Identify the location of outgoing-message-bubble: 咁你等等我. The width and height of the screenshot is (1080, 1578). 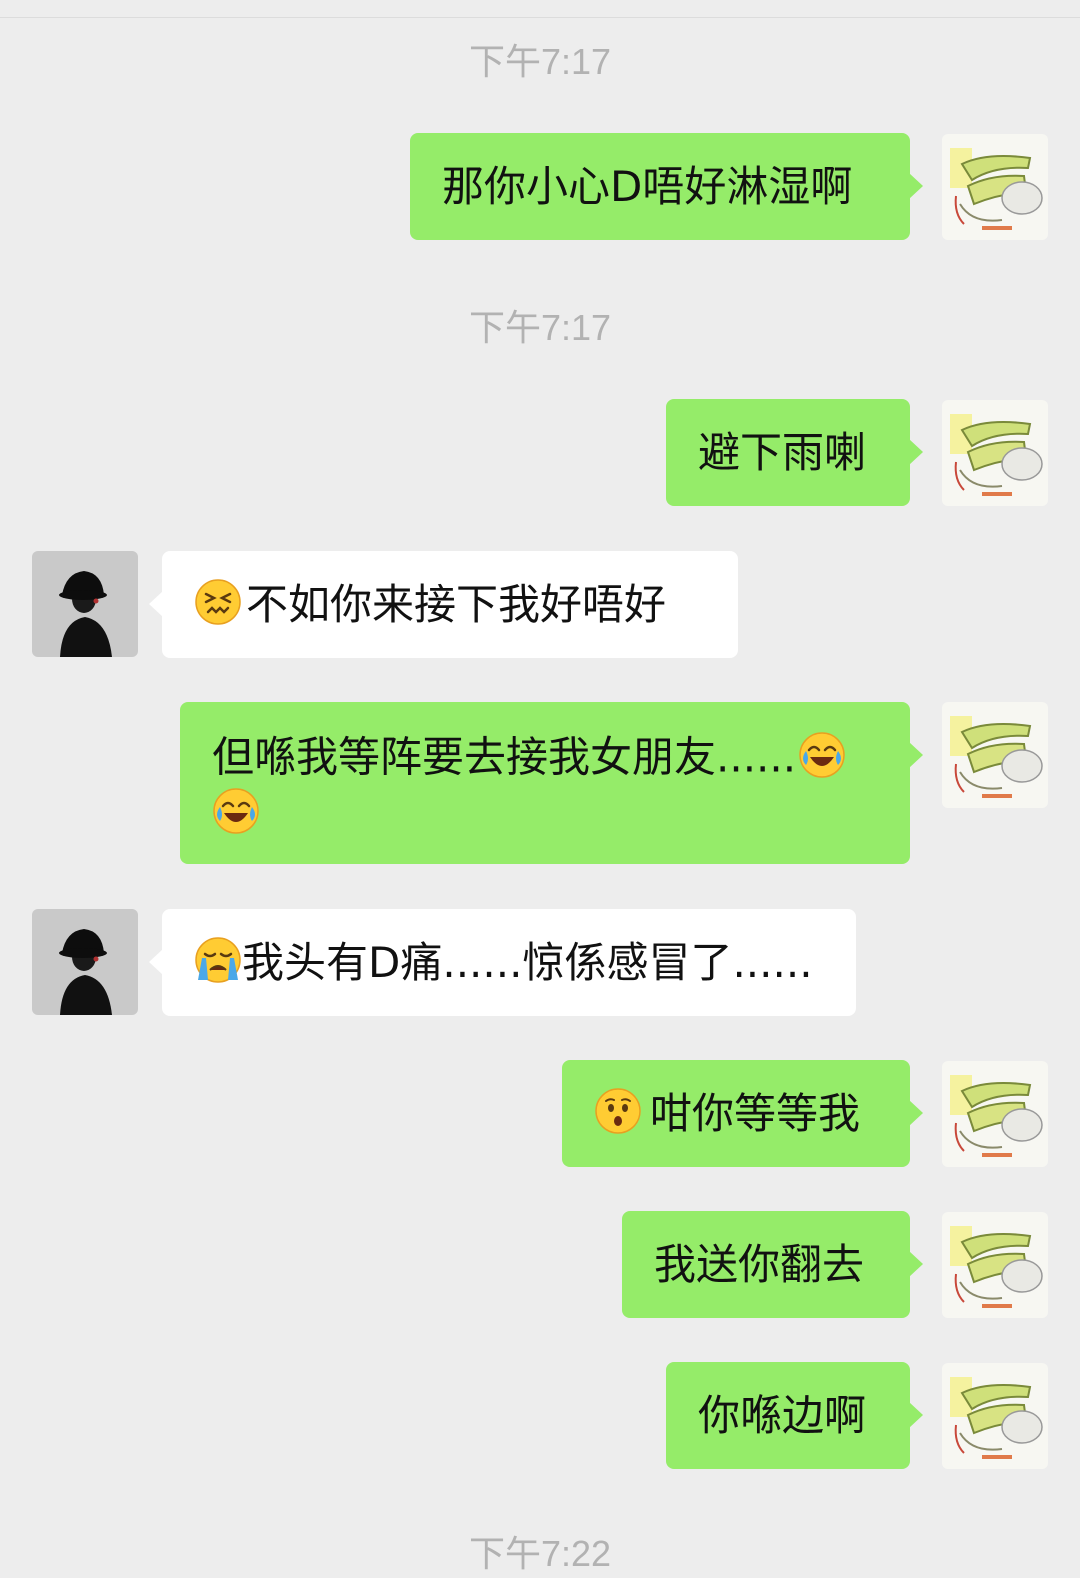
(742, 1113).